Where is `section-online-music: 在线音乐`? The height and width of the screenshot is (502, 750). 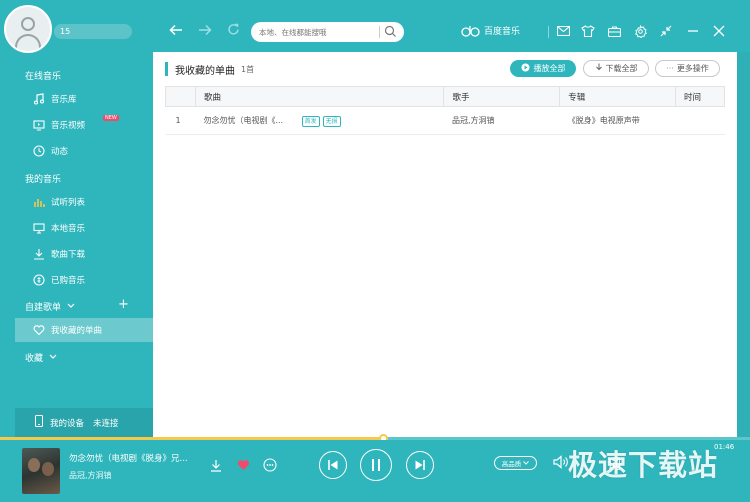
section-online-music: 在线音乐 is located at coordinates (43, 77).